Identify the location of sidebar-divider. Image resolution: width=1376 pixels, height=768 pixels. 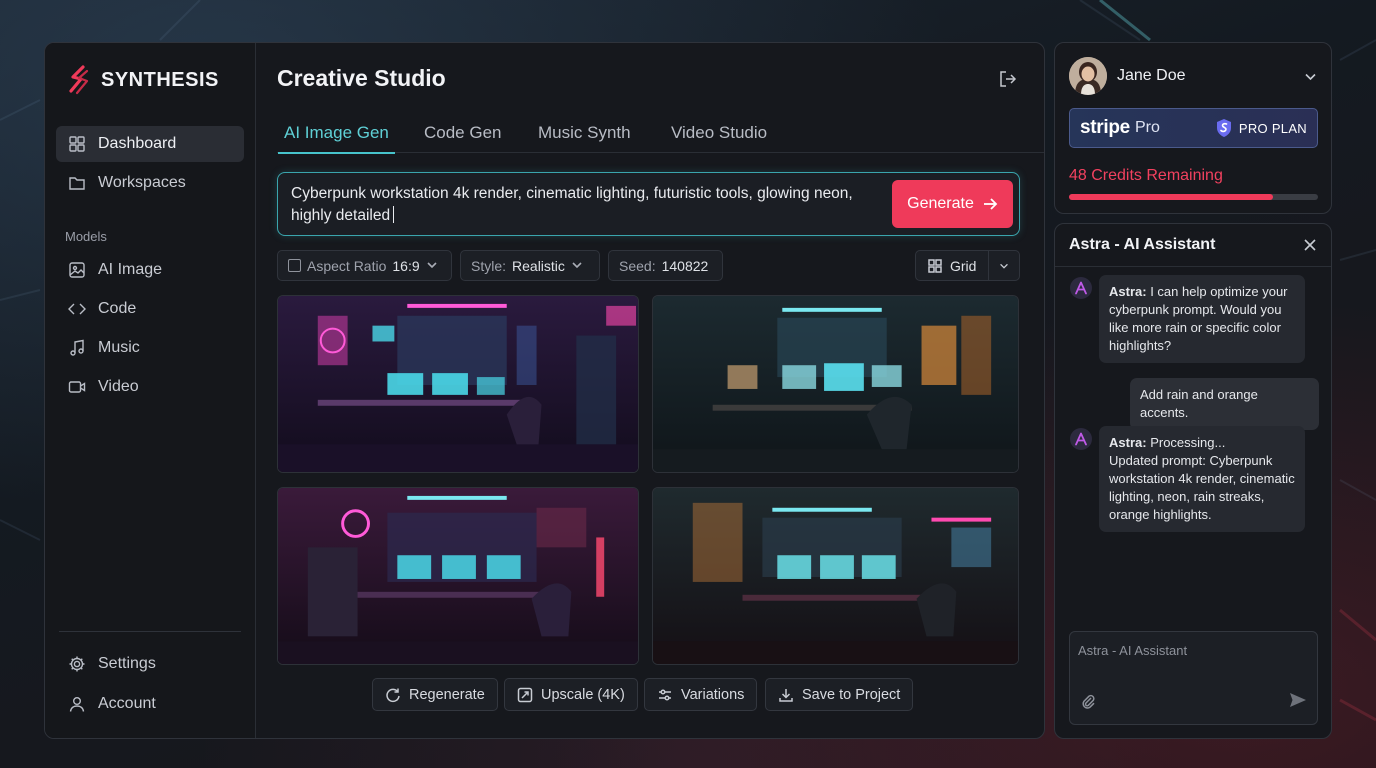
(150, 631).